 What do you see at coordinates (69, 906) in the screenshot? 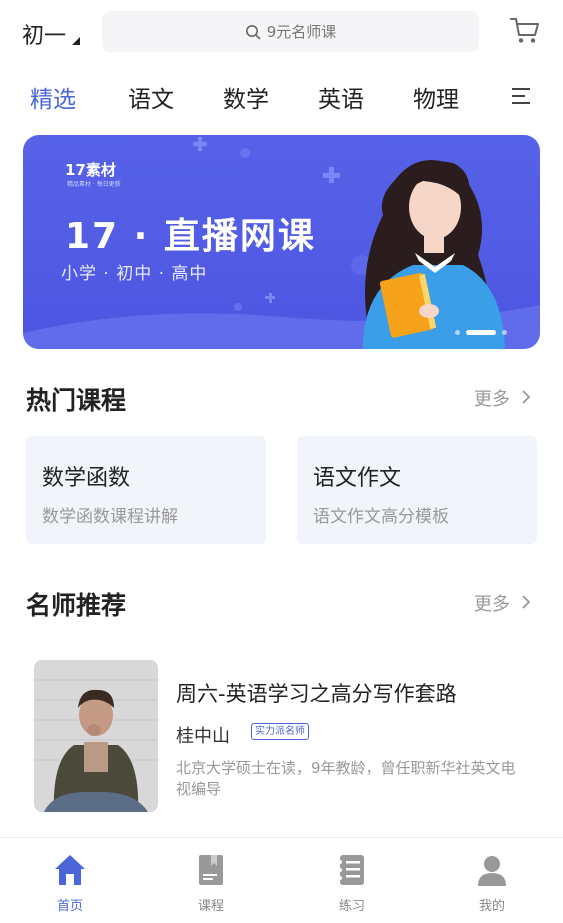
I see `nav-label: 首页` at bounding box center [69, 906].